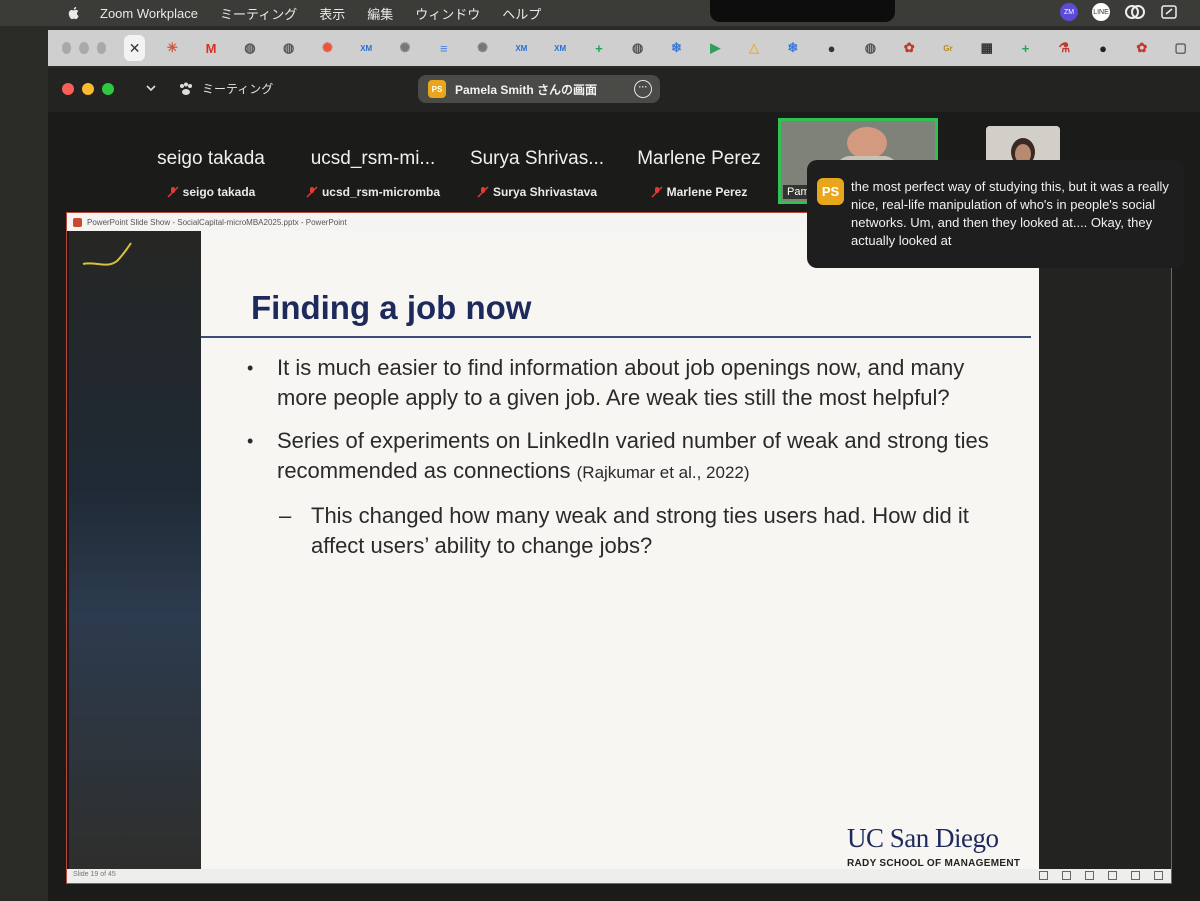  What do you see at coordinates (1169, 12) in the screenshot?
I see `screen-share-icon` at bounding box center [1169, 12].